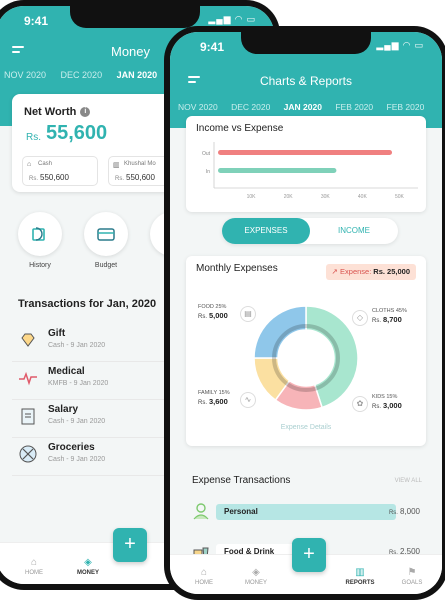  Describe the element at coordinates (334, 271) in the screenshot. I see `trend-icon: ↗` at that location.